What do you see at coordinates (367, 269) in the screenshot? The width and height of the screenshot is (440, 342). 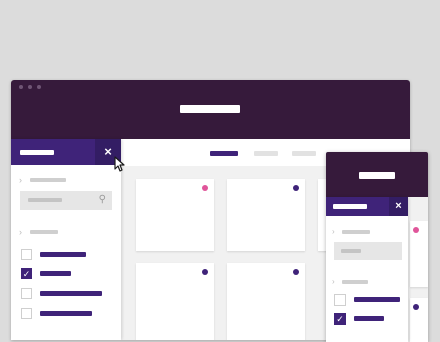 I see `filter-panel: × › › ✓` at bounding box center [367, 269].